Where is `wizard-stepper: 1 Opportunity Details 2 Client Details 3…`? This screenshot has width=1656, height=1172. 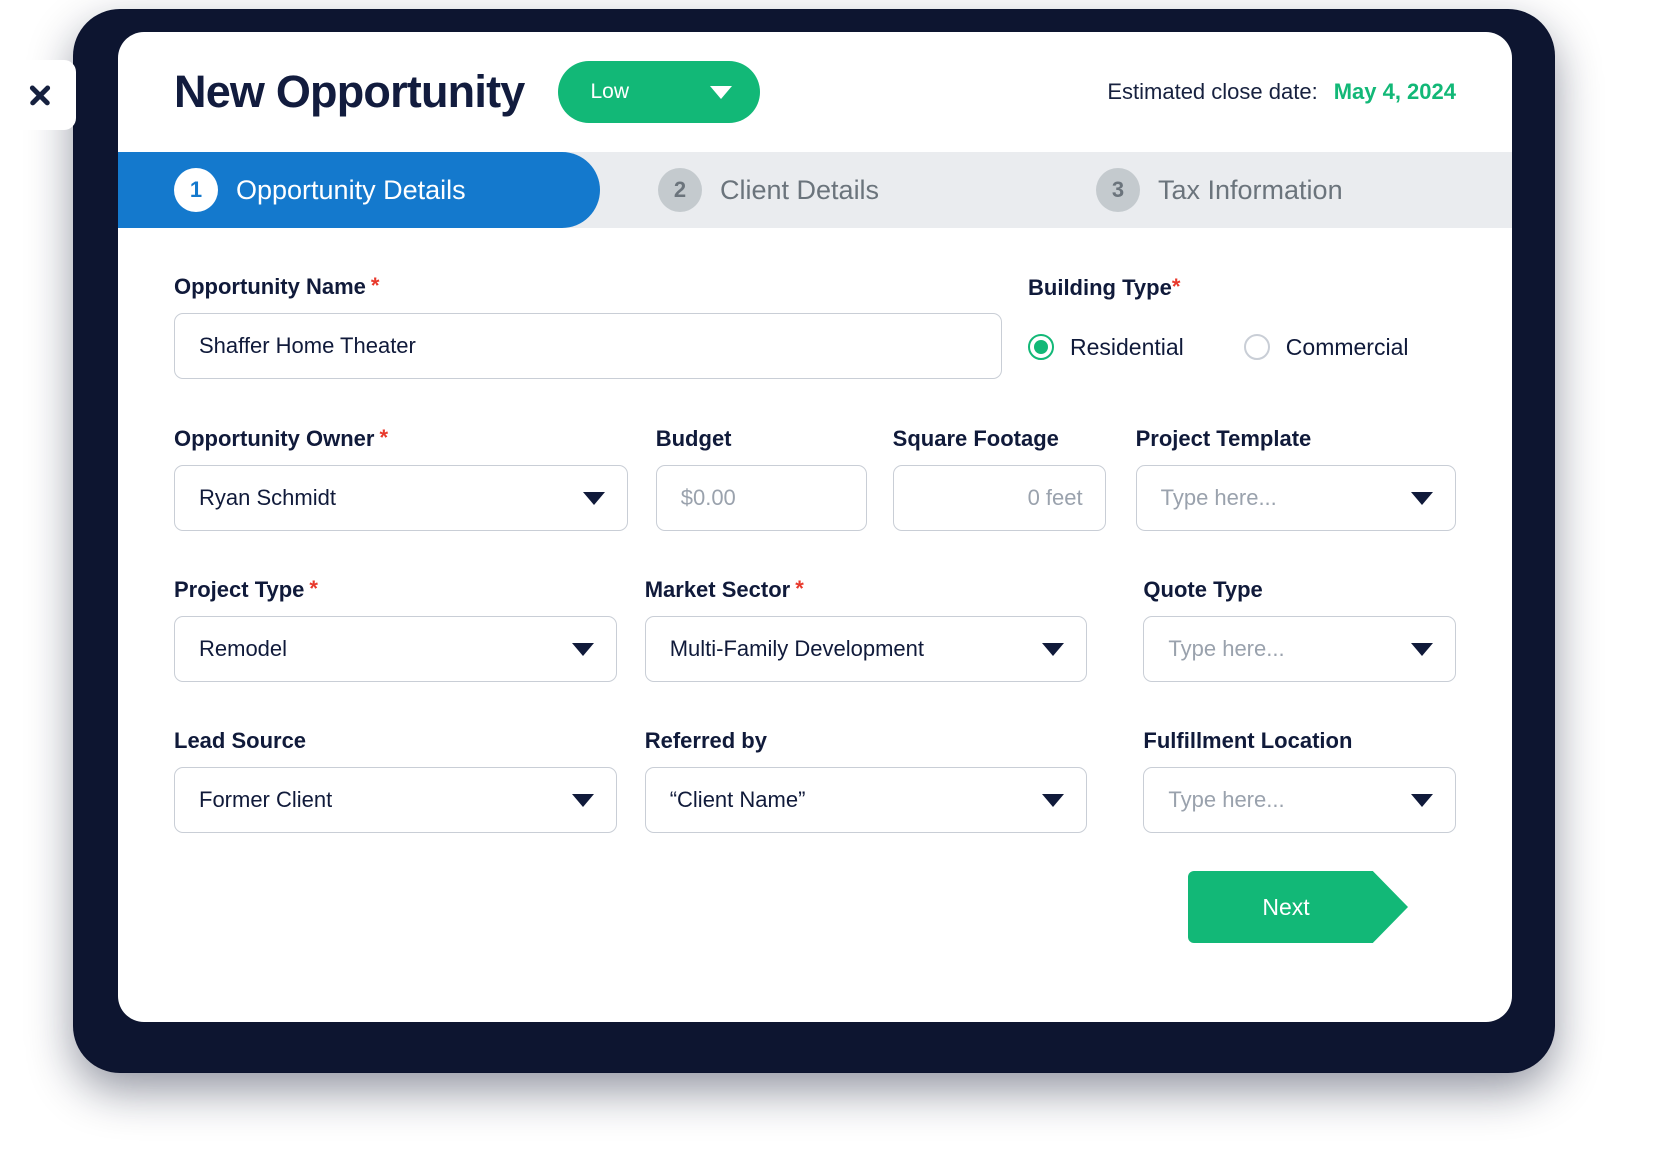
wizard-stepper: 1 Opportunity Details 2 Client Details 3… is located at coordinates (815, 190).